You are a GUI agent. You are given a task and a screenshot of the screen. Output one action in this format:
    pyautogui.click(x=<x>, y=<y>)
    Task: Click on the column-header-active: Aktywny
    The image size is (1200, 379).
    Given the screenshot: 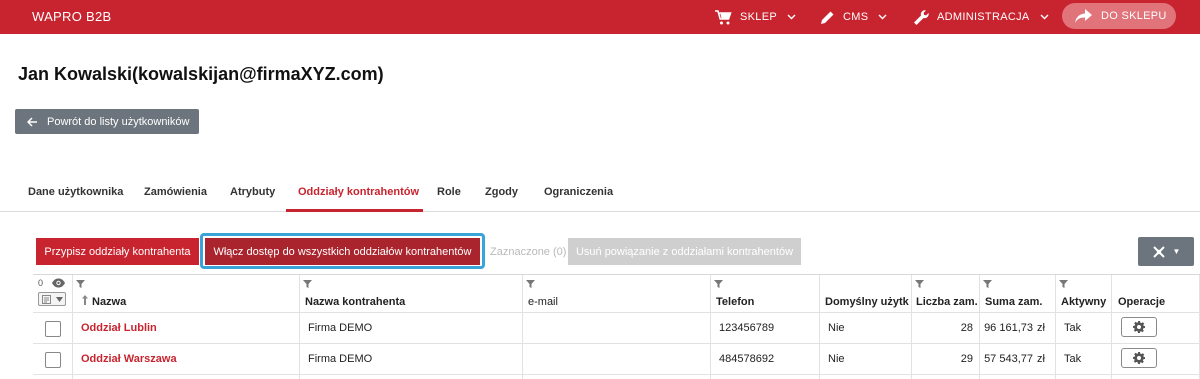 What is the action you would take?
    pyautogui.click(x=1083, y=302)
    